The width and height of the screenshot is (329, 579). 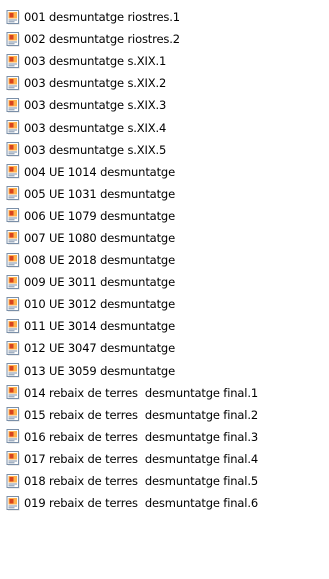 I want to click on file-item: 008 UE 2018 desmuntatge, so click(x=164, y=260).